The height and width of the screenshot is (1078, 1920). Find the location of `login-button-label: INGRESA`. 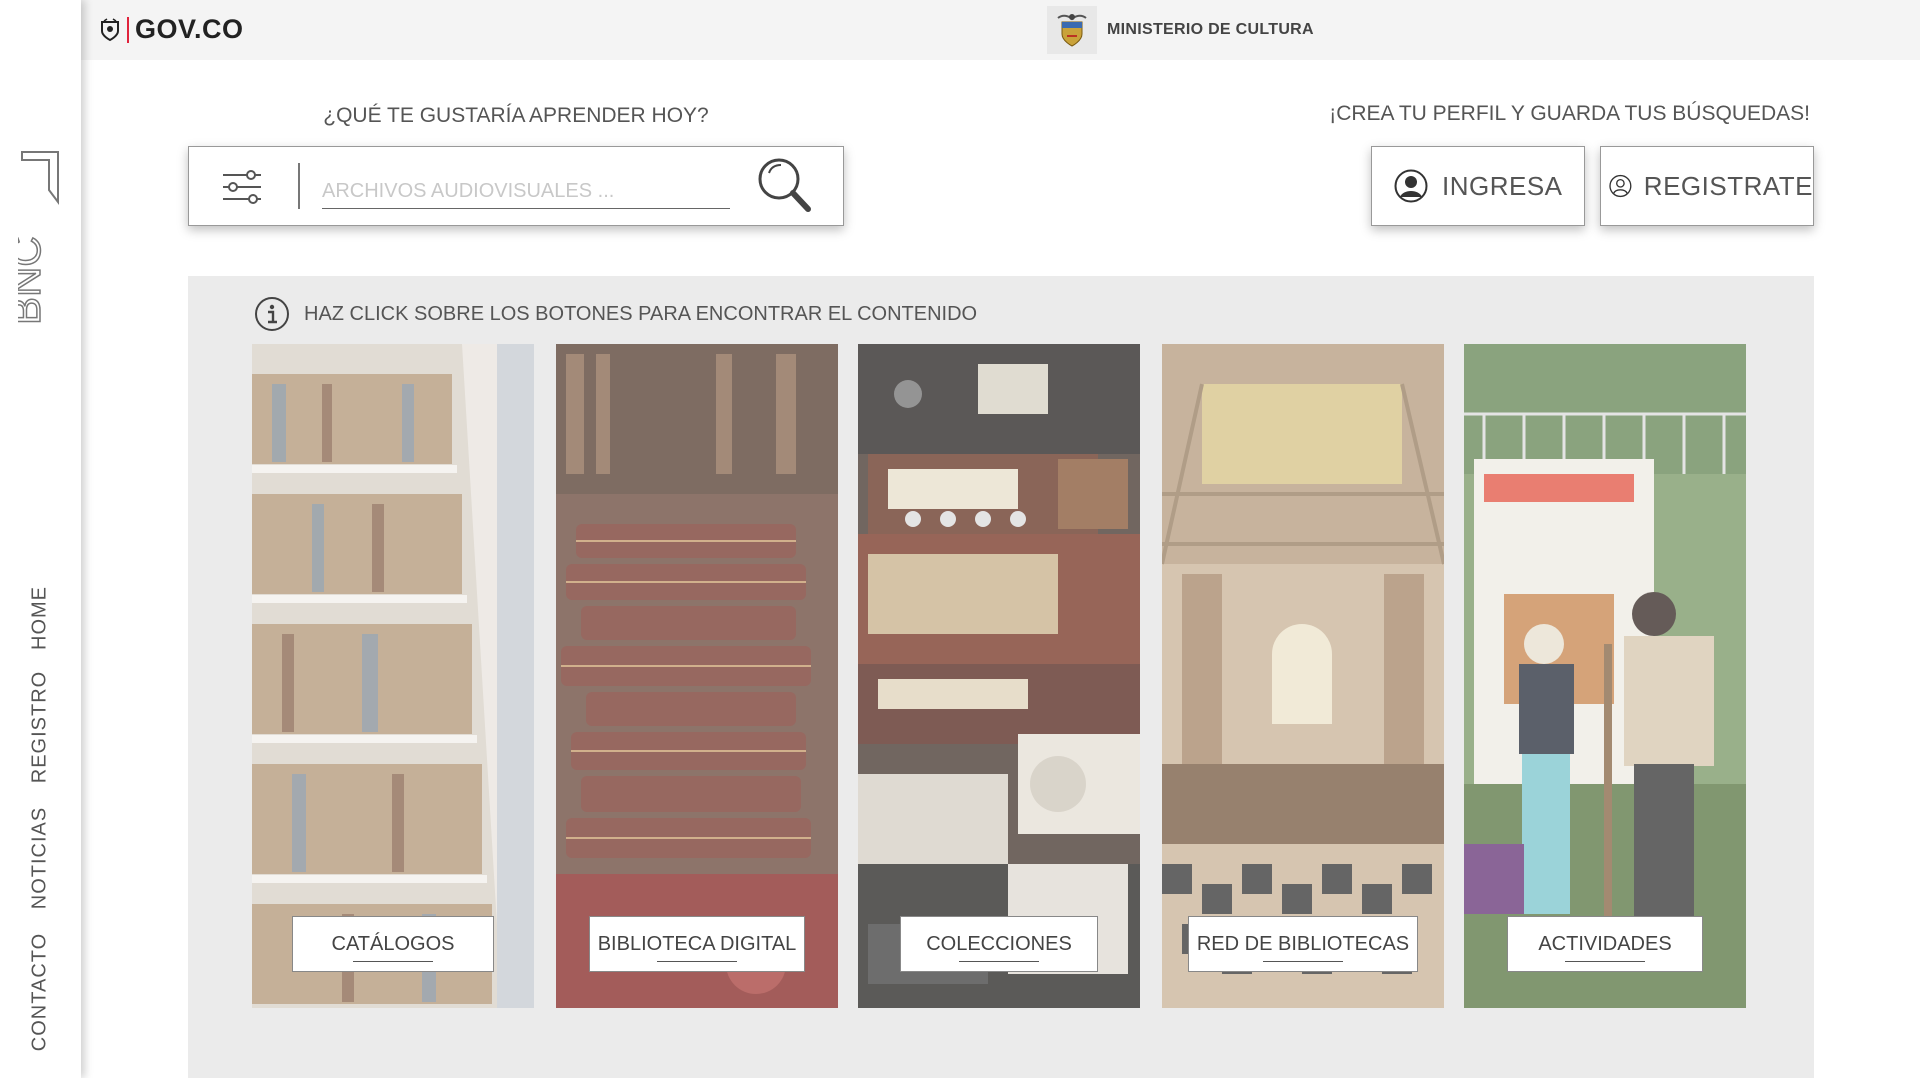

login-button-label: INGRESA is located at coordinates (1502, 185).